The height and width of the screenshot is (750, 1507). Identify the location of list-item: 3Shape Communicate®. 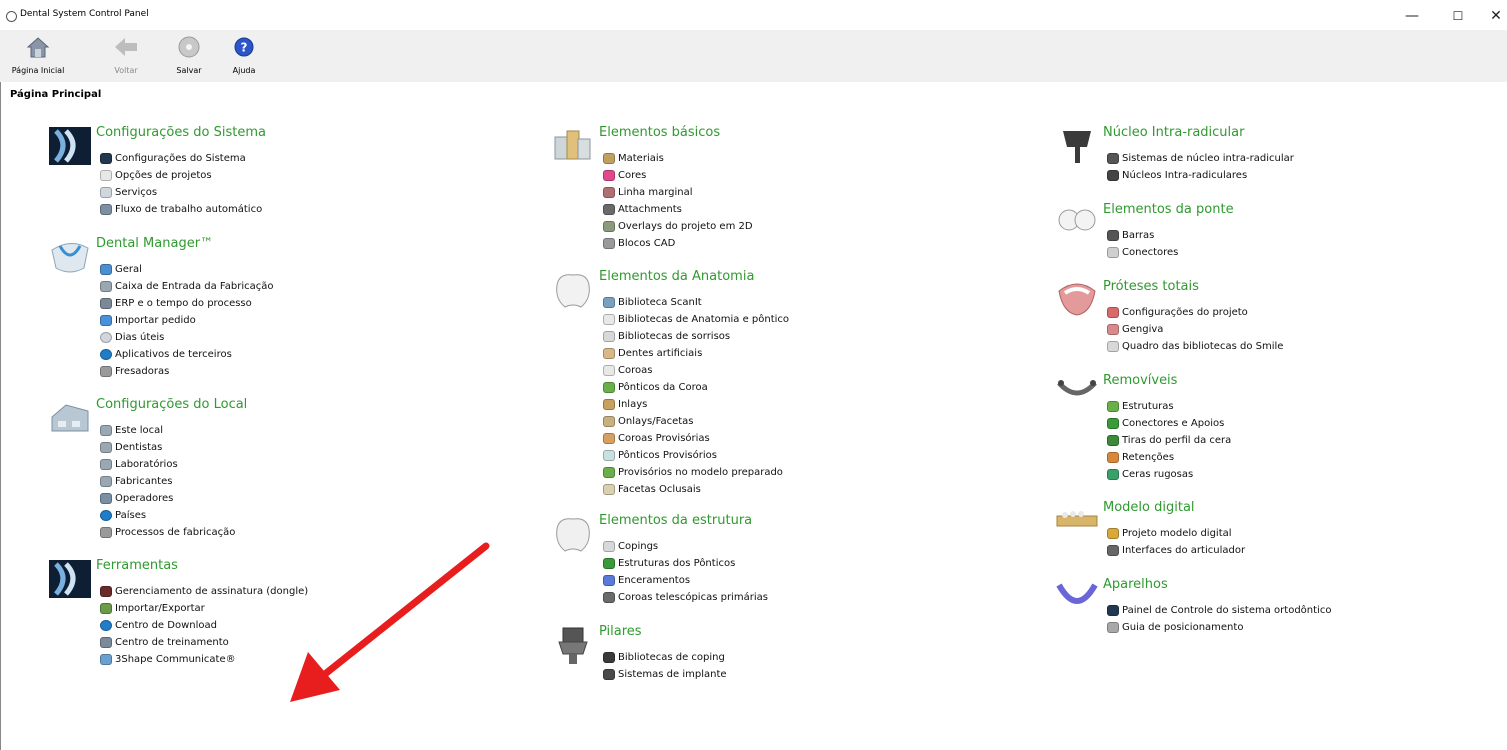
(204, 659).